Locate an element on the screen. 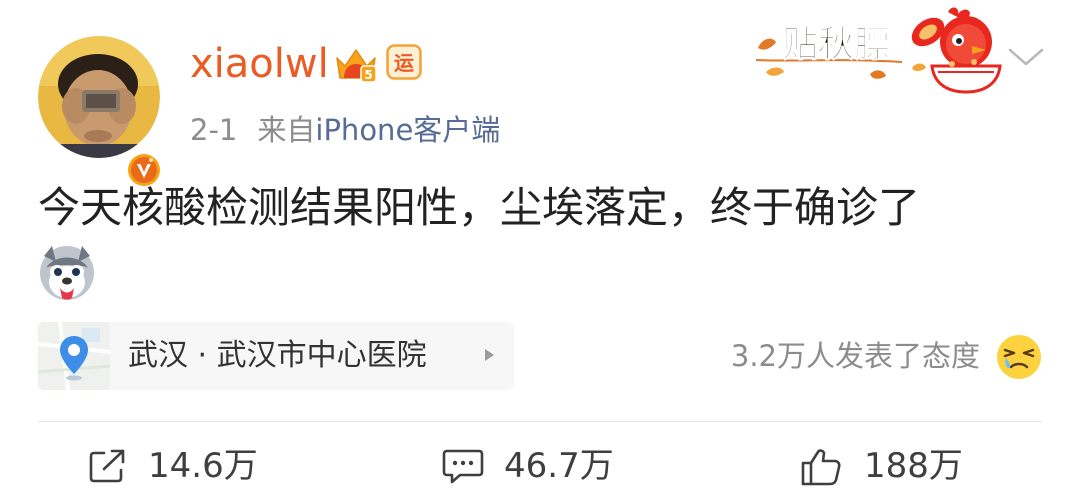 The height and width of the screenshot is (500, 1080). thumbs-up-icon is located at coordinates (821, 467).